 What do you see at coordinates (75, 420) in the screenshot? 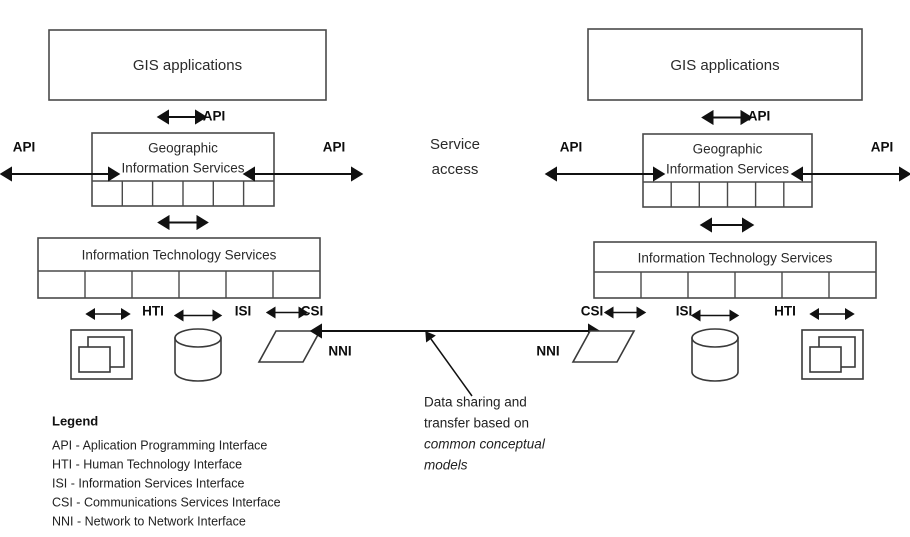
I see `legend-title: Legend` at bounding box center [75, 420].